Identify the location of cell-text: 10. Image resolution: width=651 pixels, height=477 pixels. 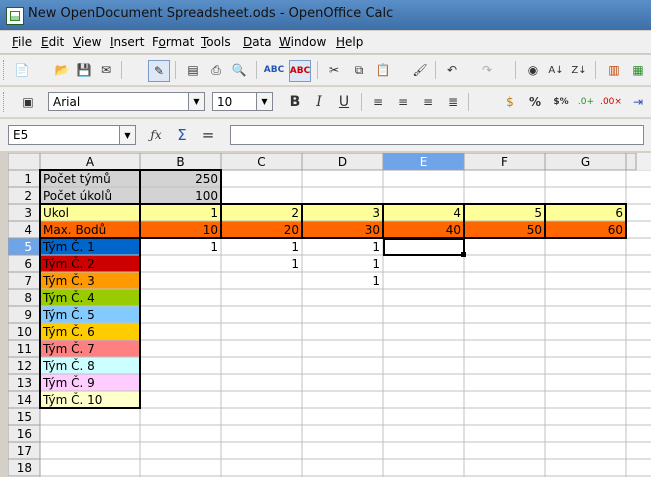
(210, 230).